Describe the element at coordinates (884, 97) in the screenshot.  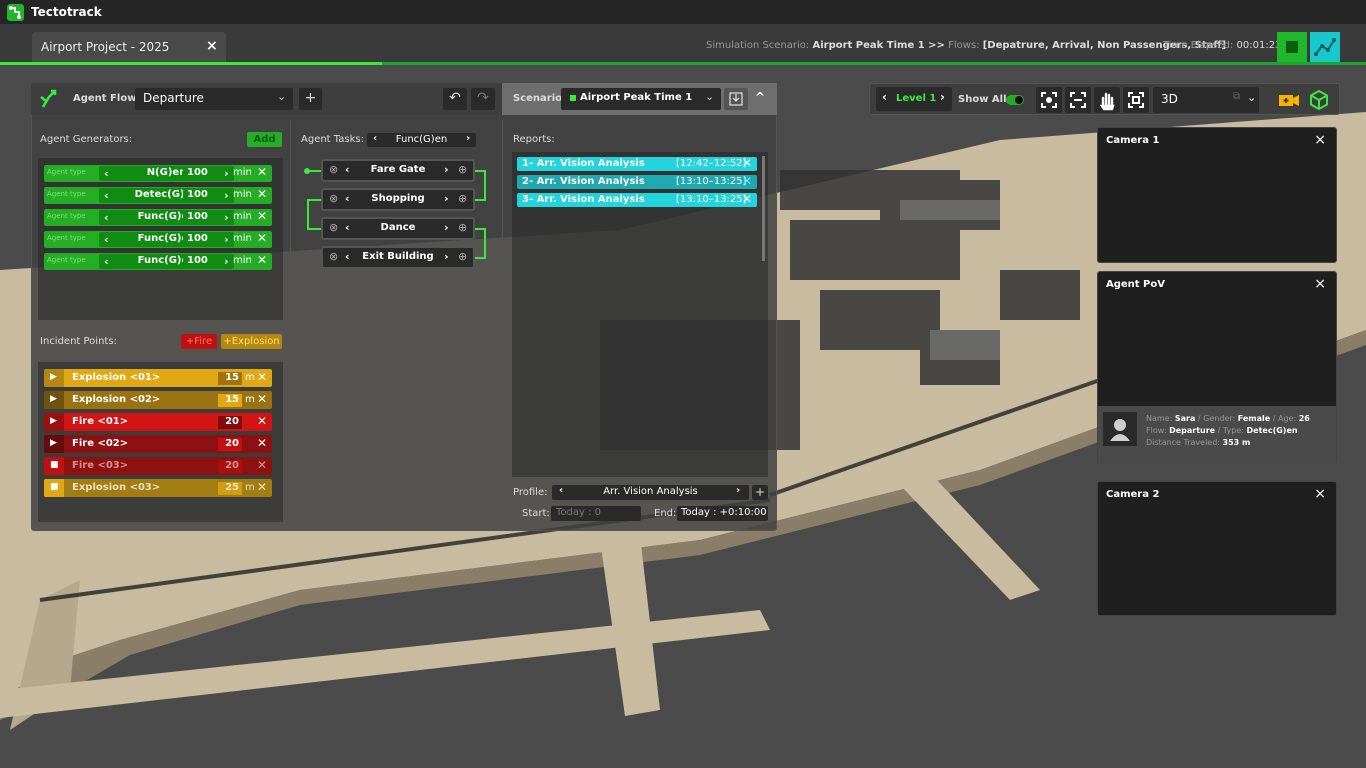
I see `chevron-left-icon: ‹` at that location.